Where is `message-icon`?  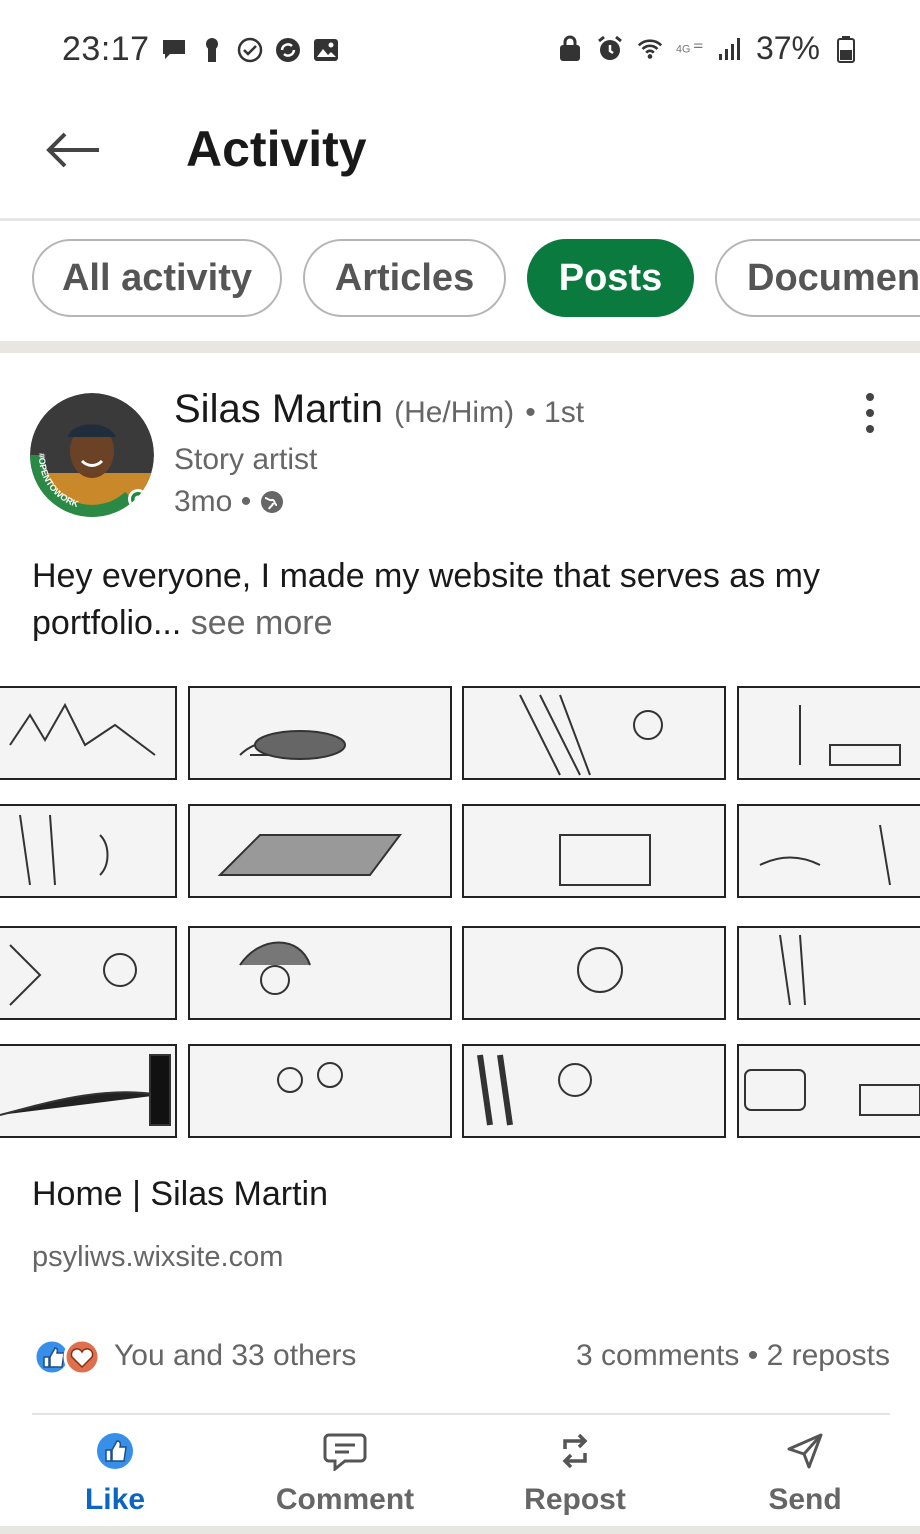
message-icon is located at coordinates (174, 50).